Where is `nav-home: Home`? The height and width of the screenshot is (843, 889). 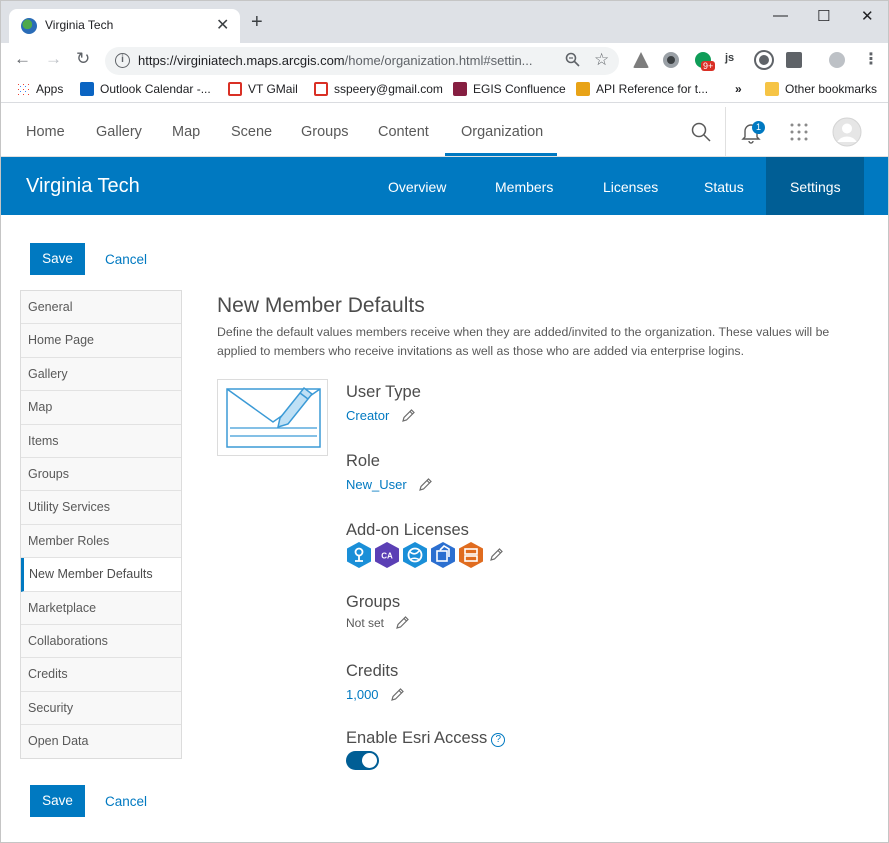
nav-home: Home is located at coordinates (45, 132).